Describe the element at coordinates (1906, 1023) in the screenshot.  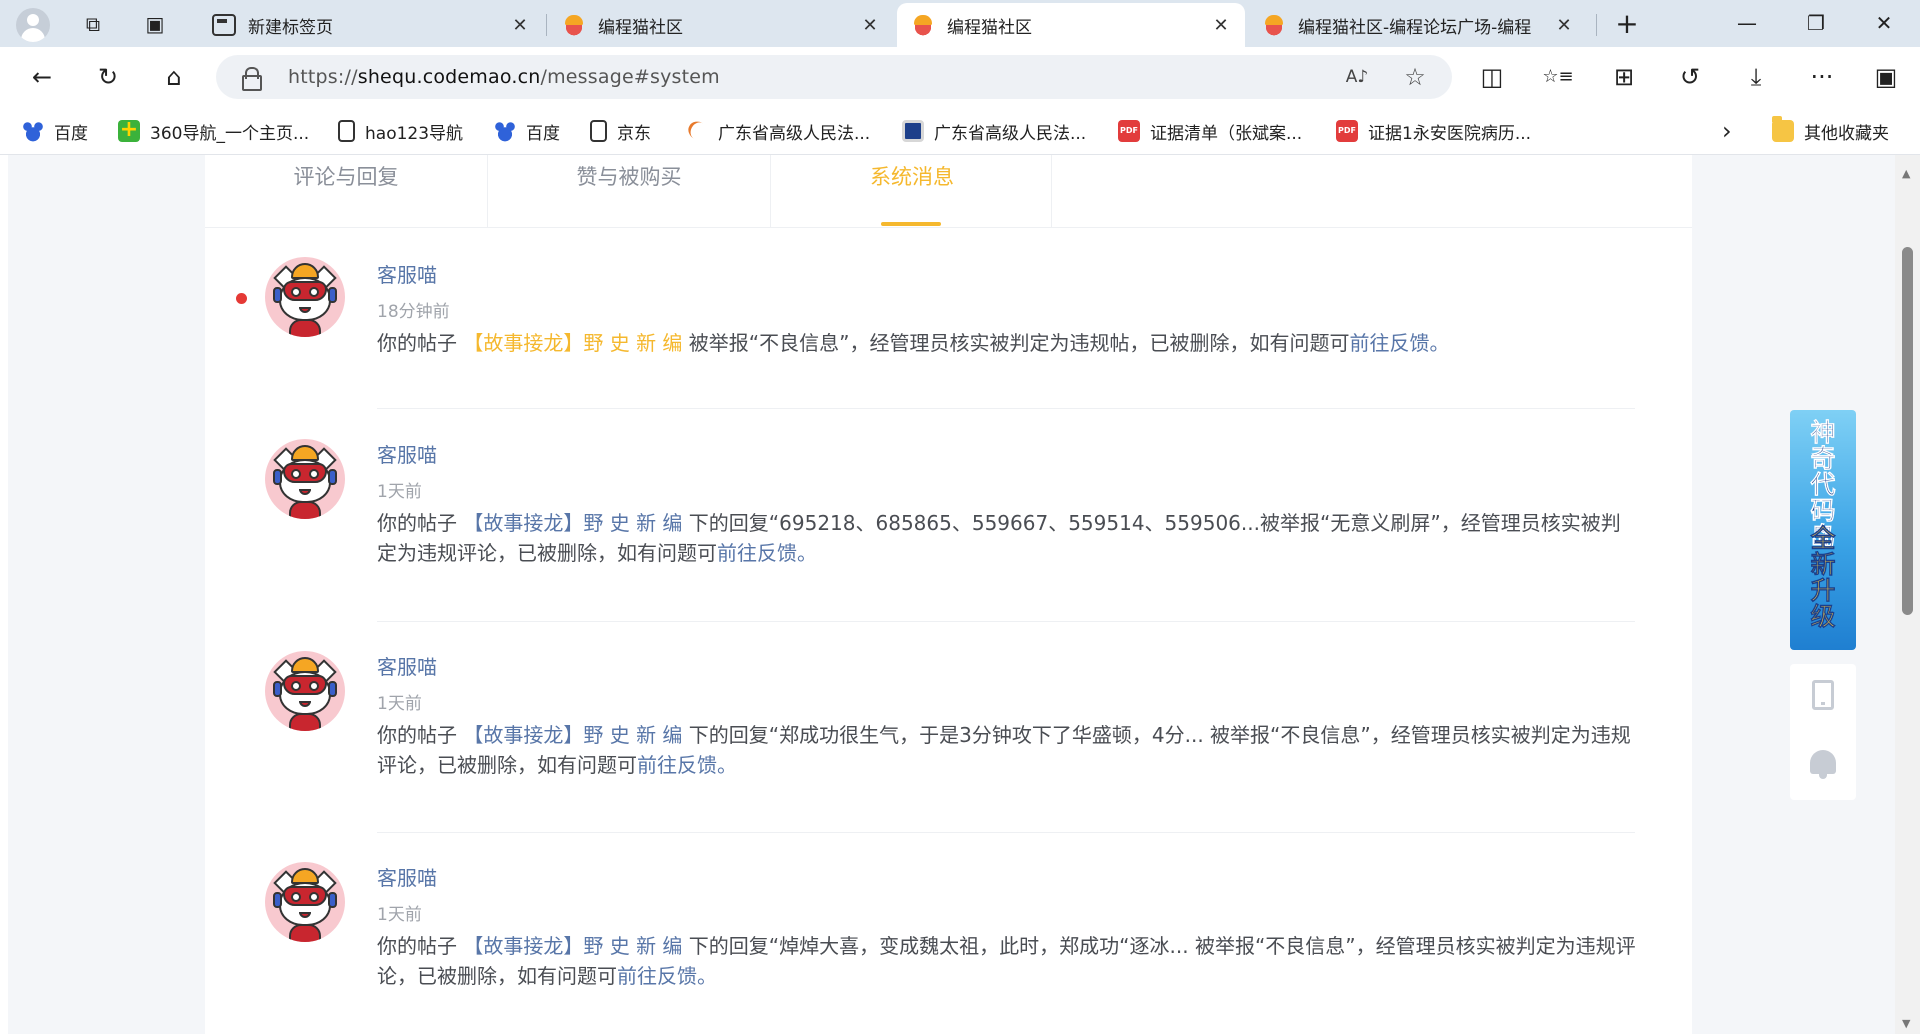
I see `scroll-down-arrow-icon: ▼` at that location.